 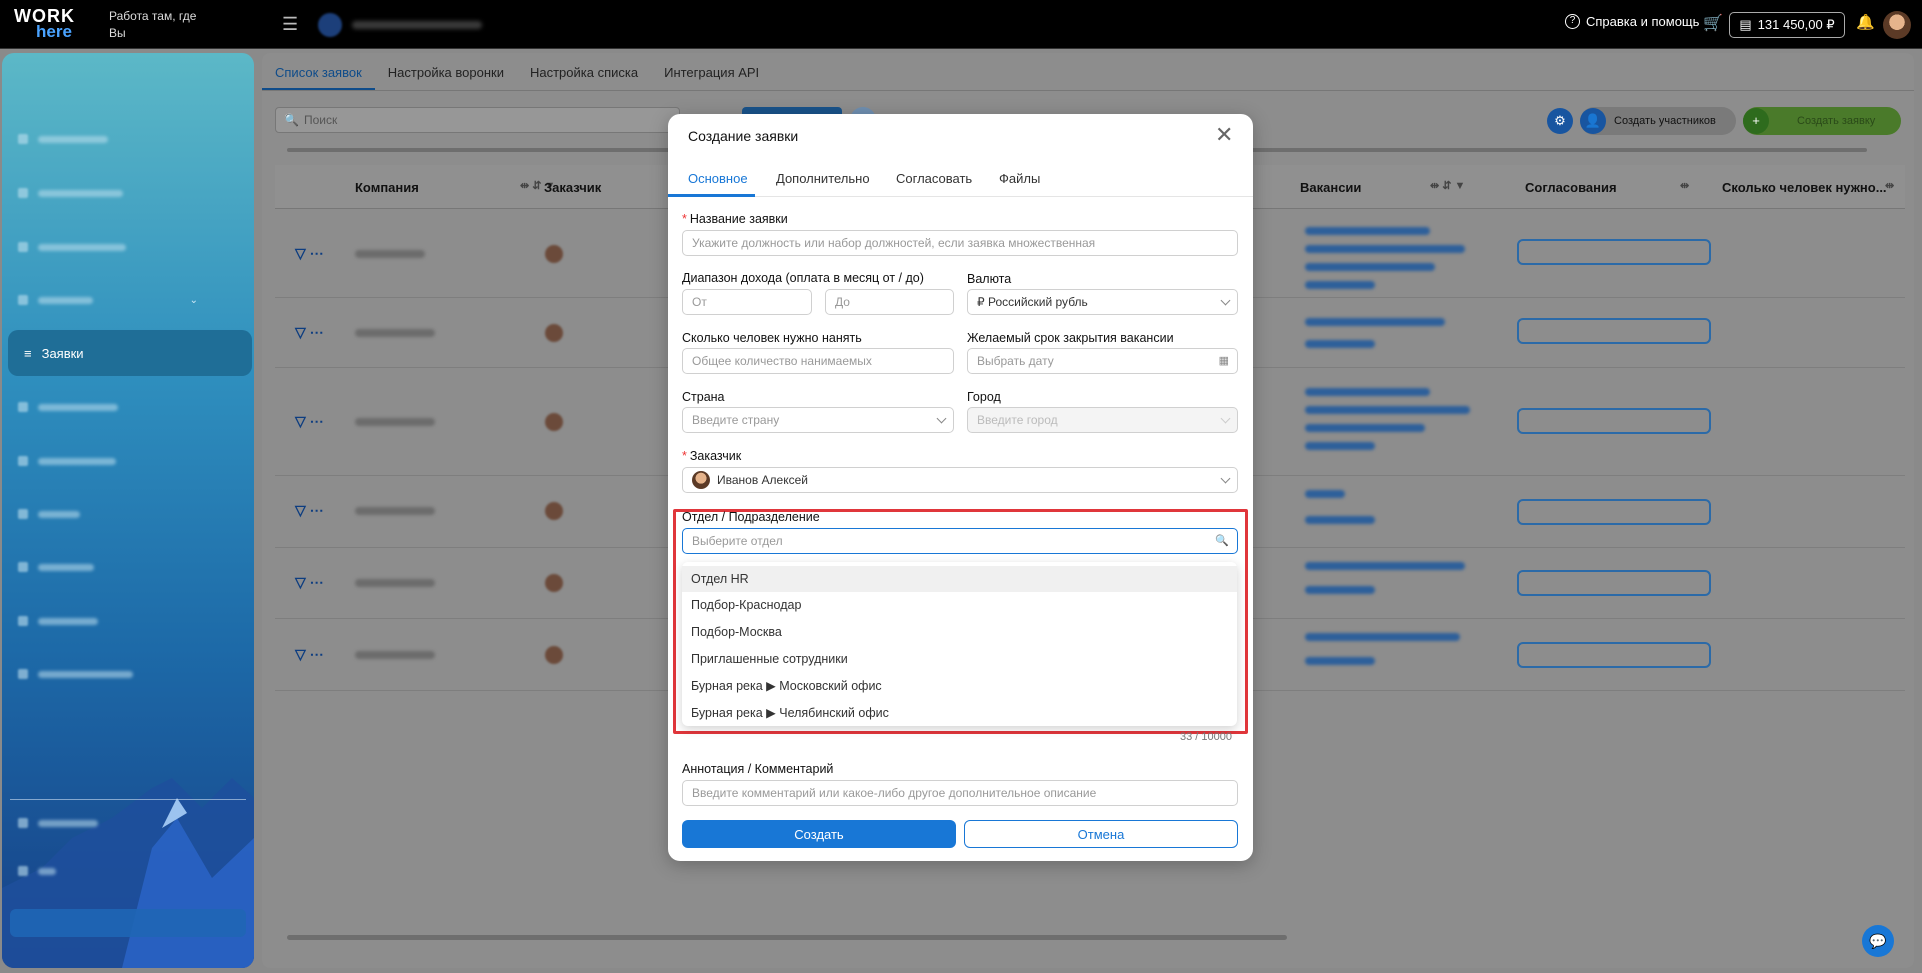 I want to click on bell-icon: 🔔, so click(x=1865, y=22).